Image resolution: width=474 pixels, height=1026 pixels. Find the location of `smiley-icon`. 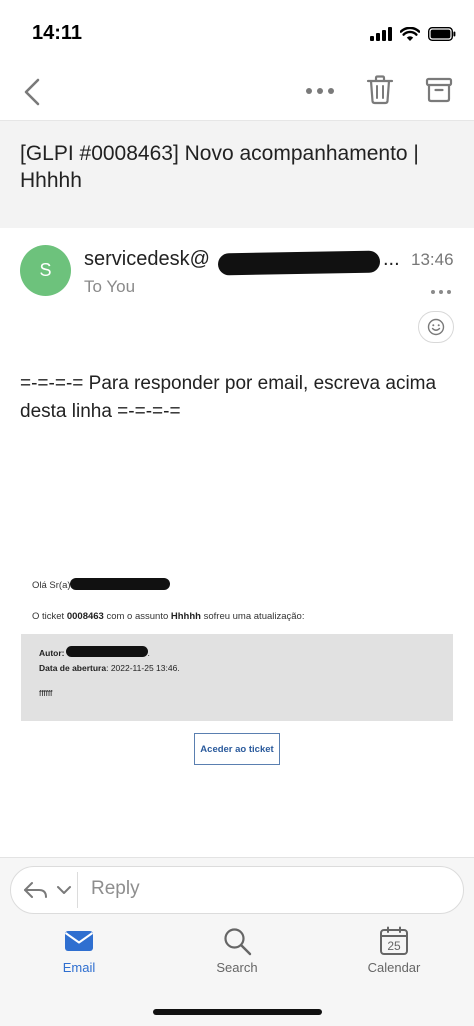

smiley-icon is located at coordinates (436, 327).